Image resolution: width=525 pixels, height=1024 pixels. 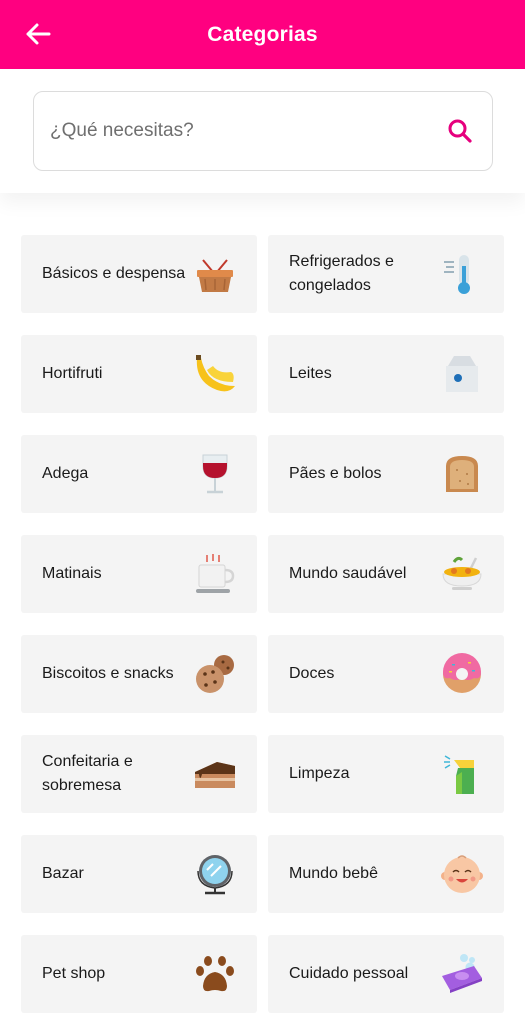 What do you see at coordinates (386, 674) in the screenshot?
I see `category-card-doces: Doces` at bounding box center [386, 674].